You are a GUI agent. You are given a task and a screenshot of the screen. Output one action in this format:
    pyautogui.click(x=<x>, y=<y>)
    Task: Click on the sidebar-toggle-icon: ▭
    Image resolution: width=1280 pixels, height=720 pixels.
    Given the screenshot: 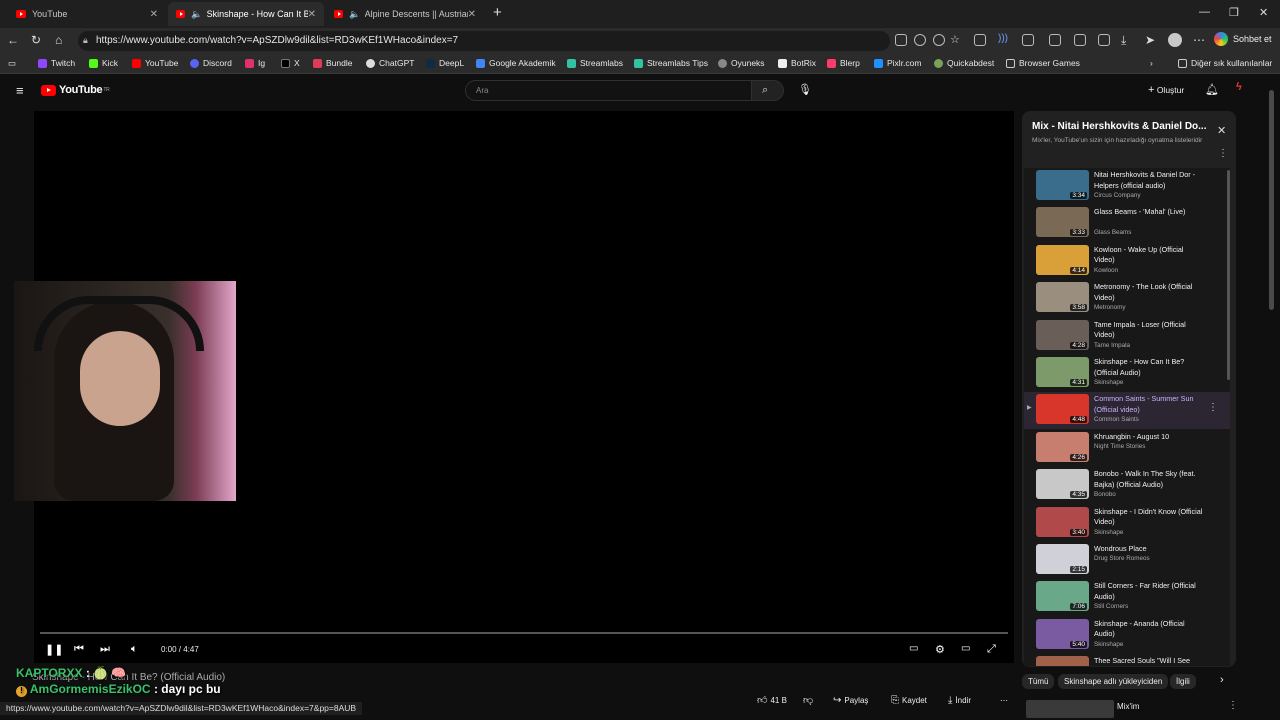 What is the action you would take?
    pyautogui.click(x=12, y=63)
    